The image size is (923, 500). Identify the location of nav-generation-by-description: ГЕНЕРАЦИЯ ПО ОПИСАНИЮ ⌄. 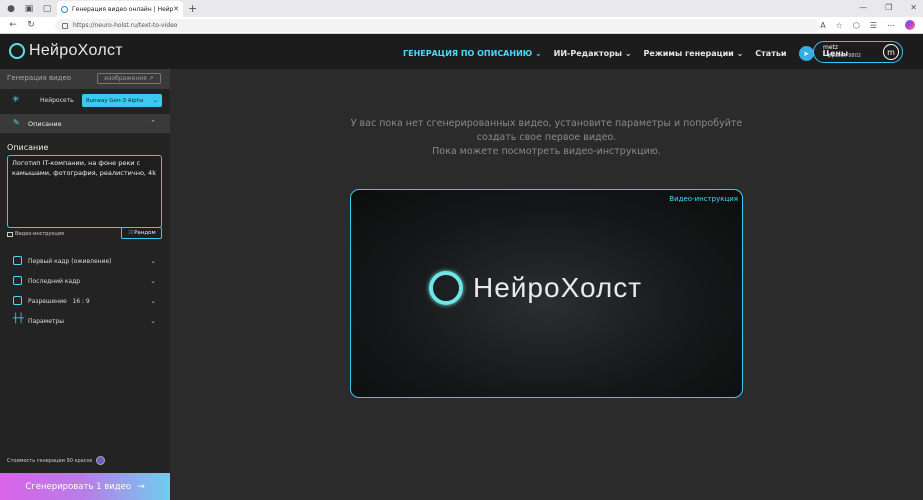
(472, 53).